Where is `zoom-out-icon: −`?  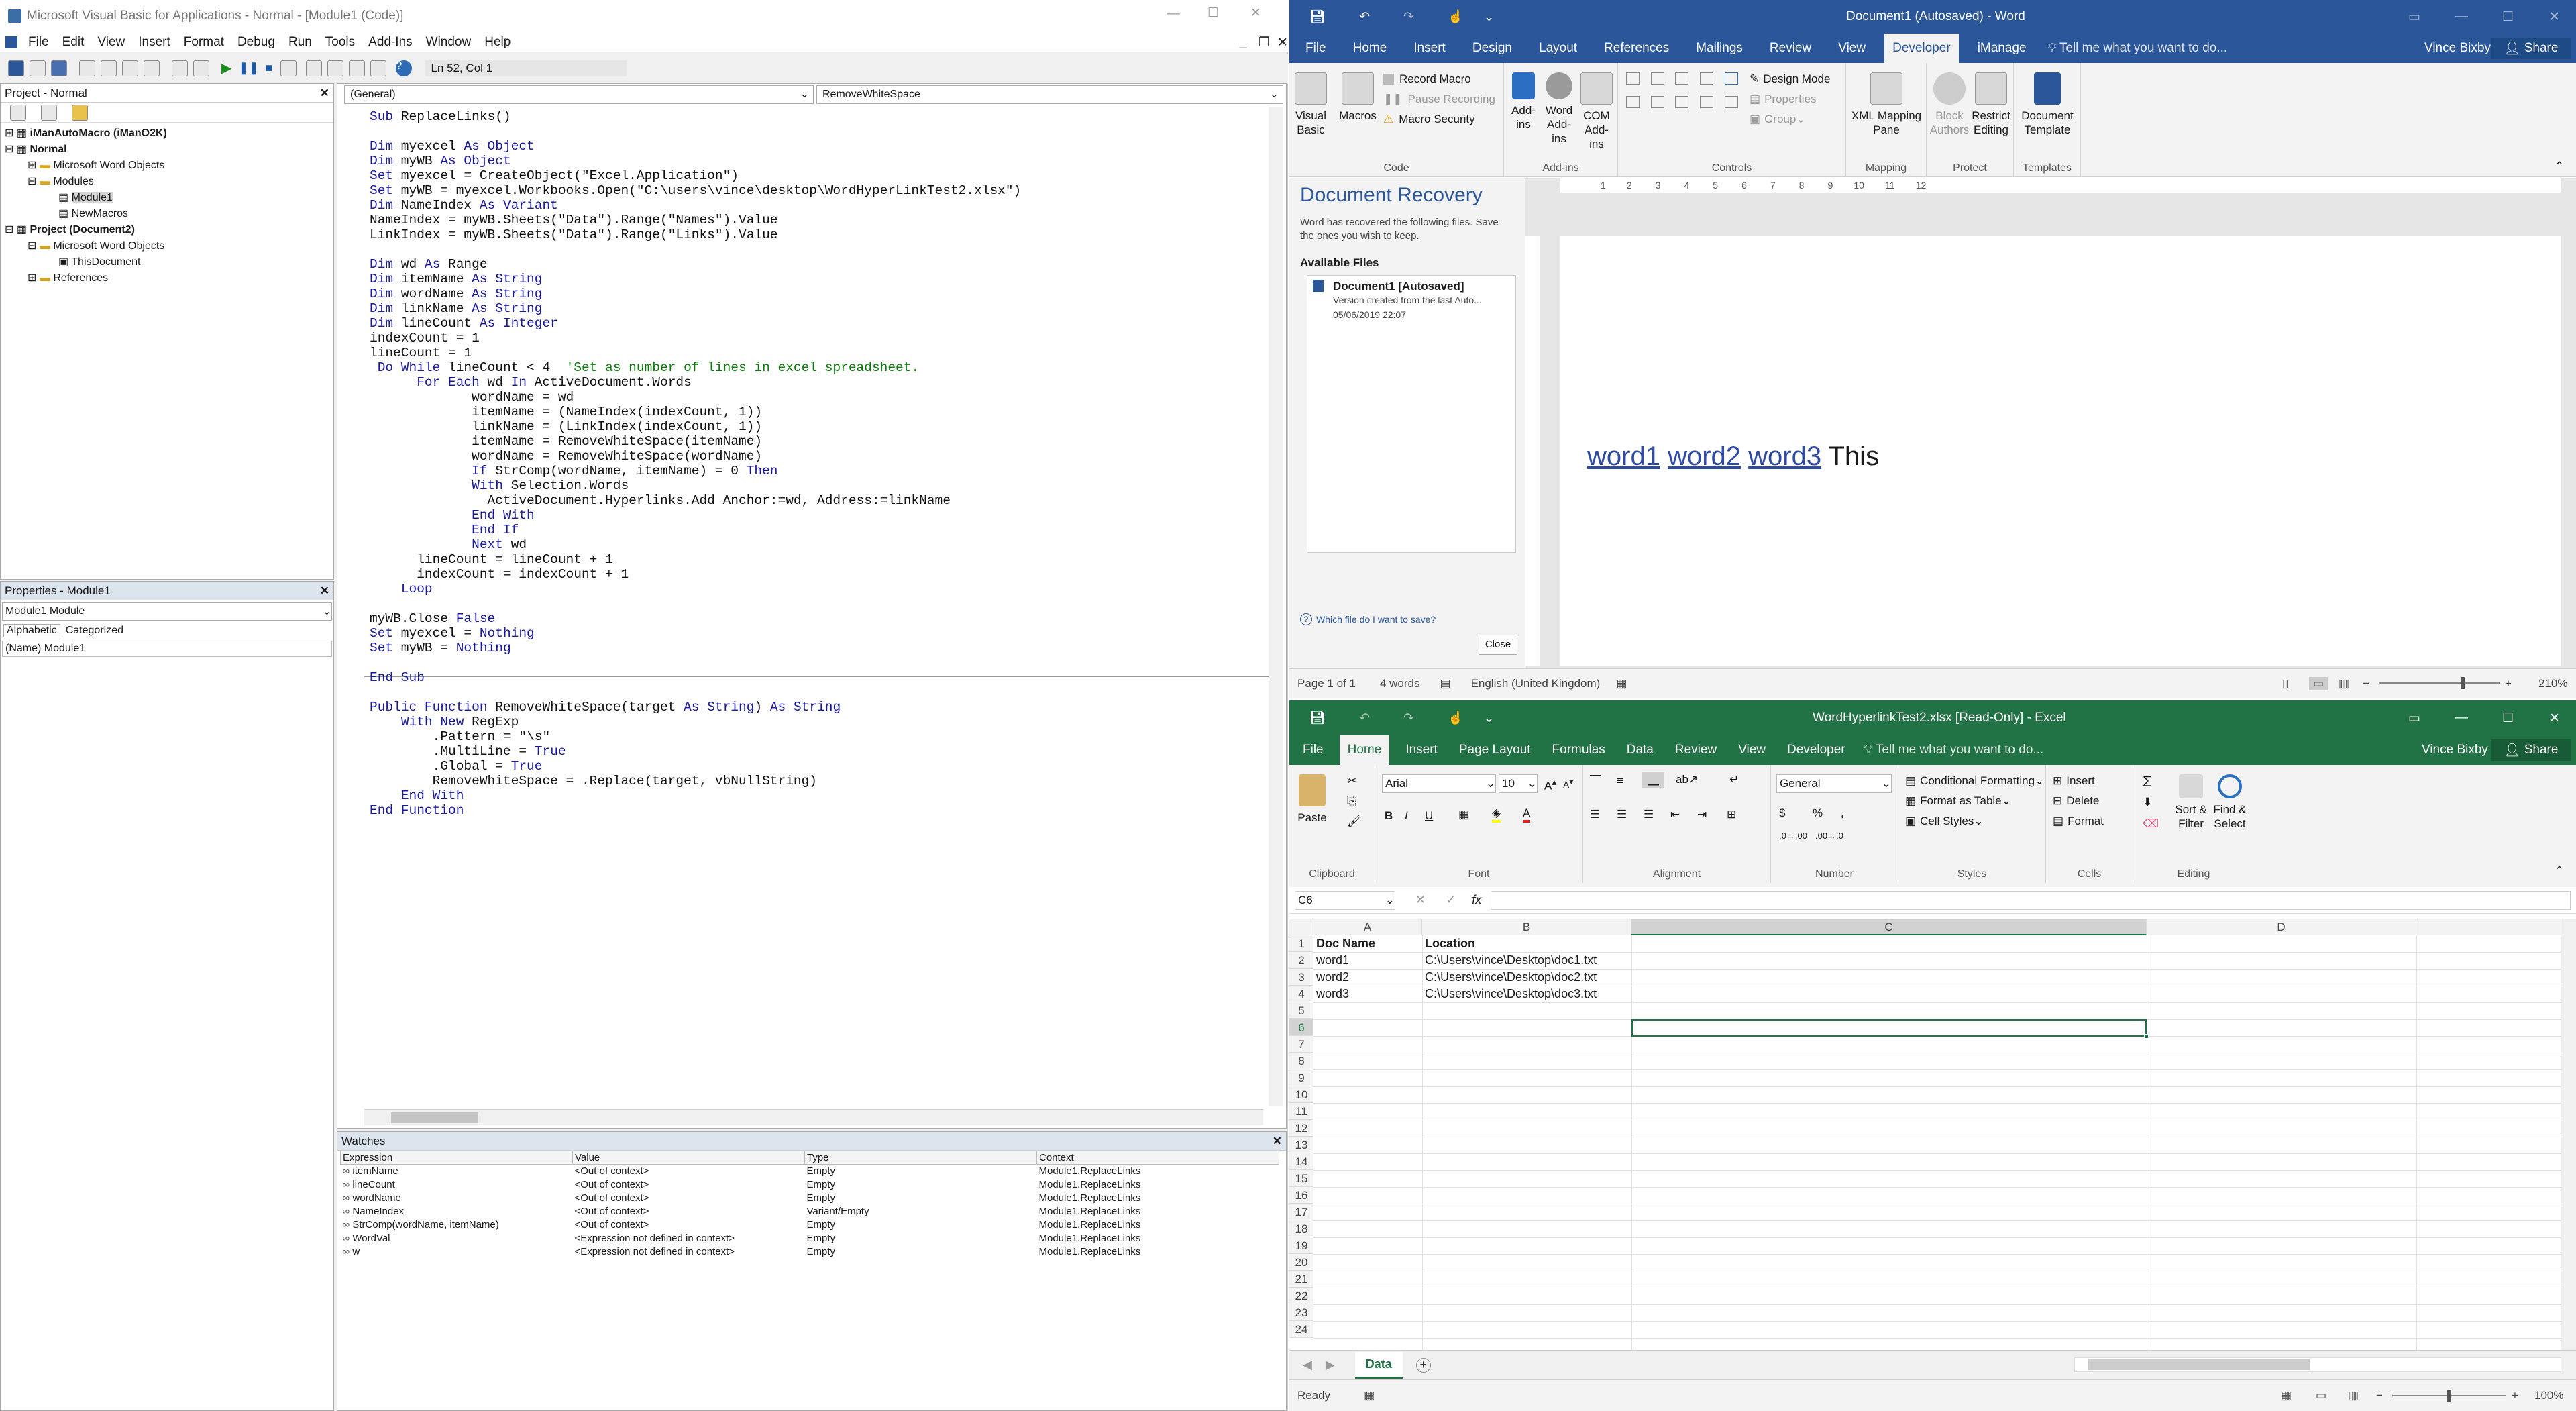
zoom-out-icon: − is located at coordinates (2379, 1395).